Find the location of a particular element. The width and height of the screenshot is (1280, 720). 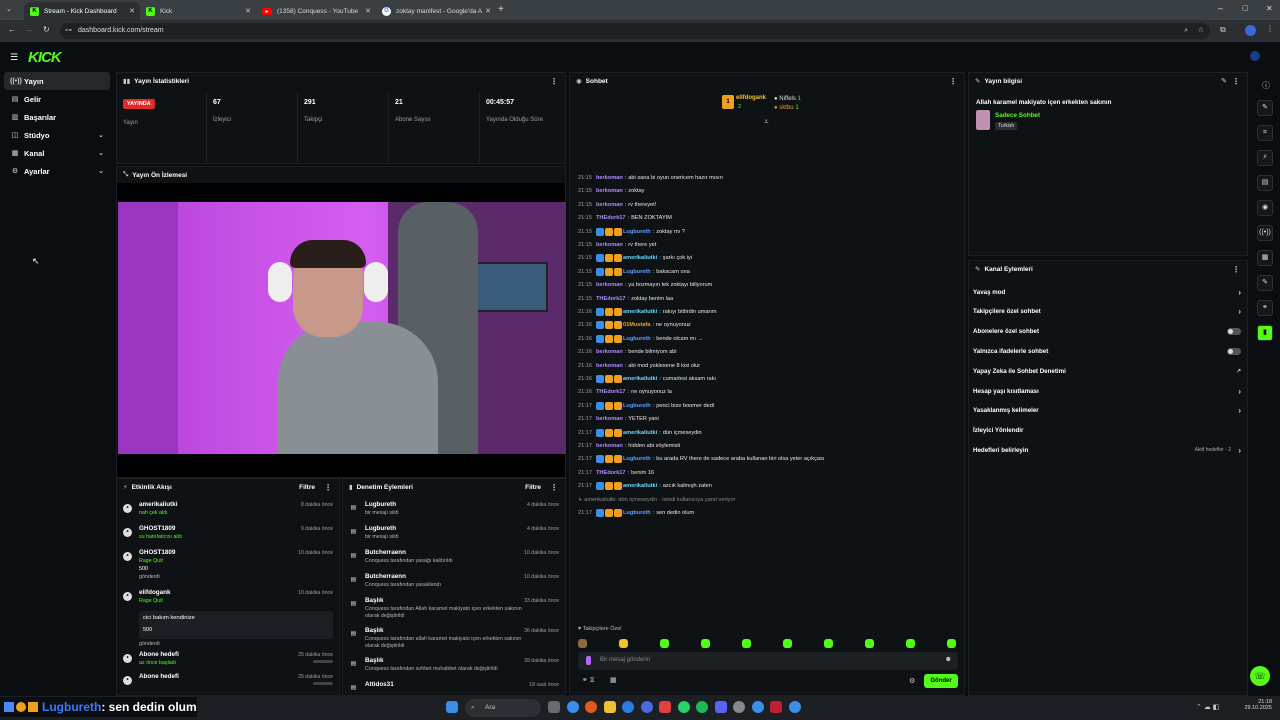

pinned-user-3: ● sktbu 1 is located at coordinates (786, 108).